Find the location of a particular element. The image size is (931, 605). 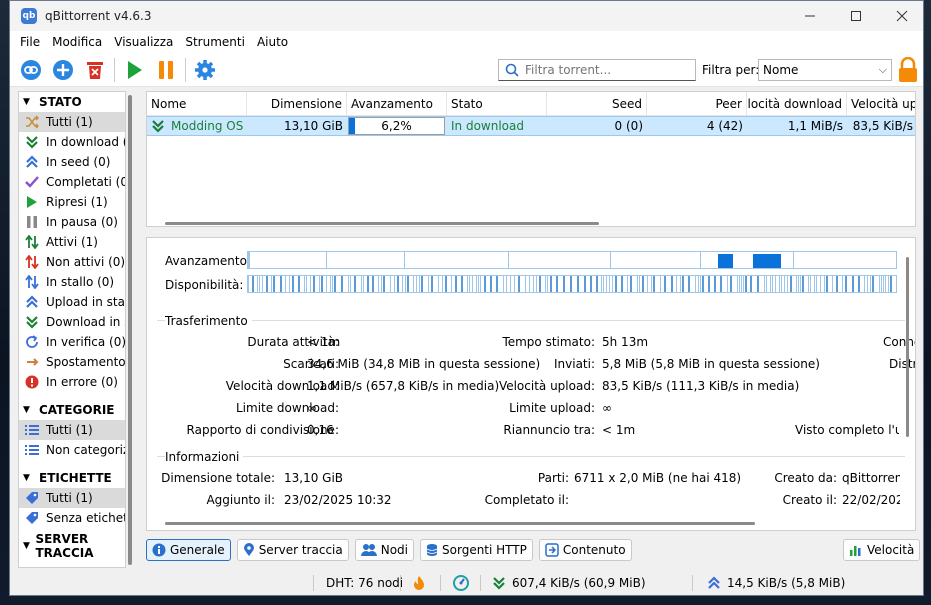

pause-button is located at coordinates (166, 70).